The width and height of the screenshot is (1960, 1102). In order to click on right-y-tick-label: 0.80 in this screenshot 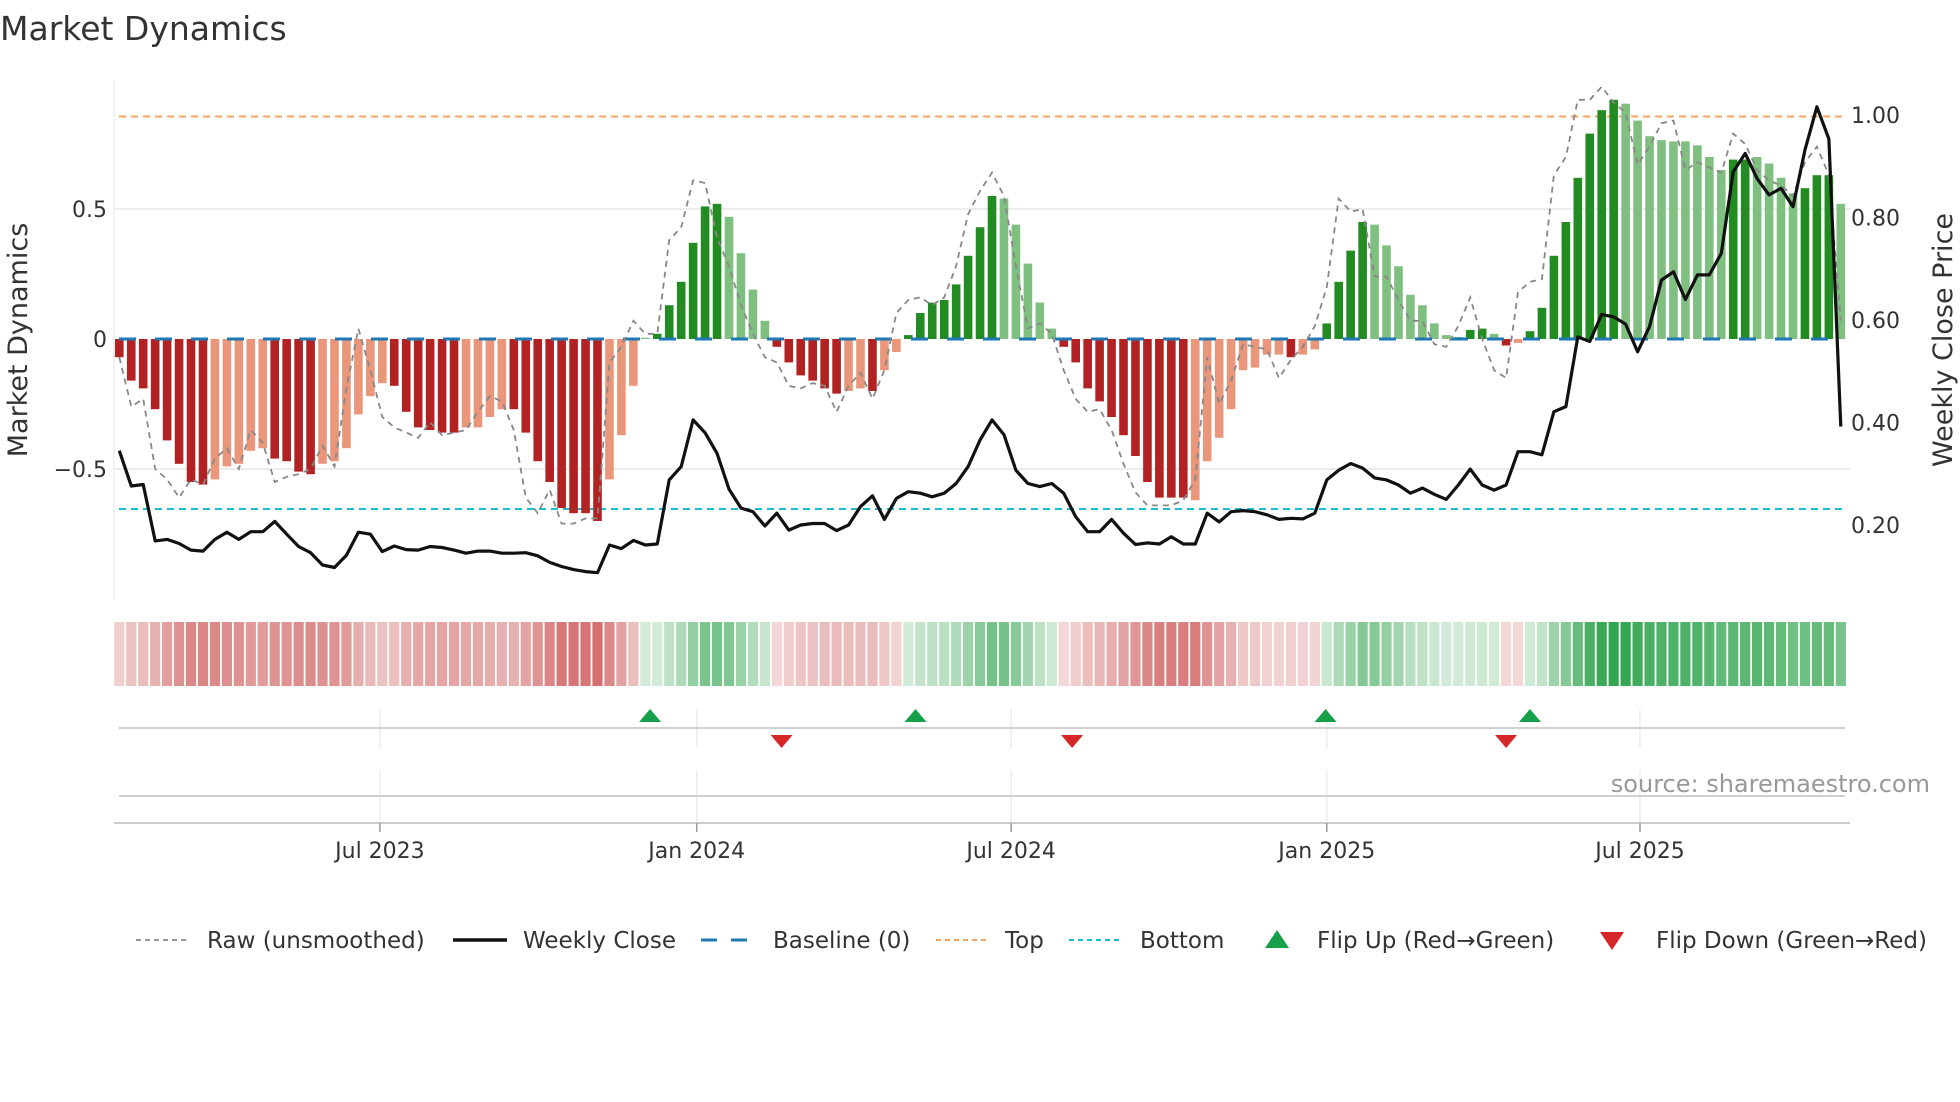, I will do `click(1875, 219)`.